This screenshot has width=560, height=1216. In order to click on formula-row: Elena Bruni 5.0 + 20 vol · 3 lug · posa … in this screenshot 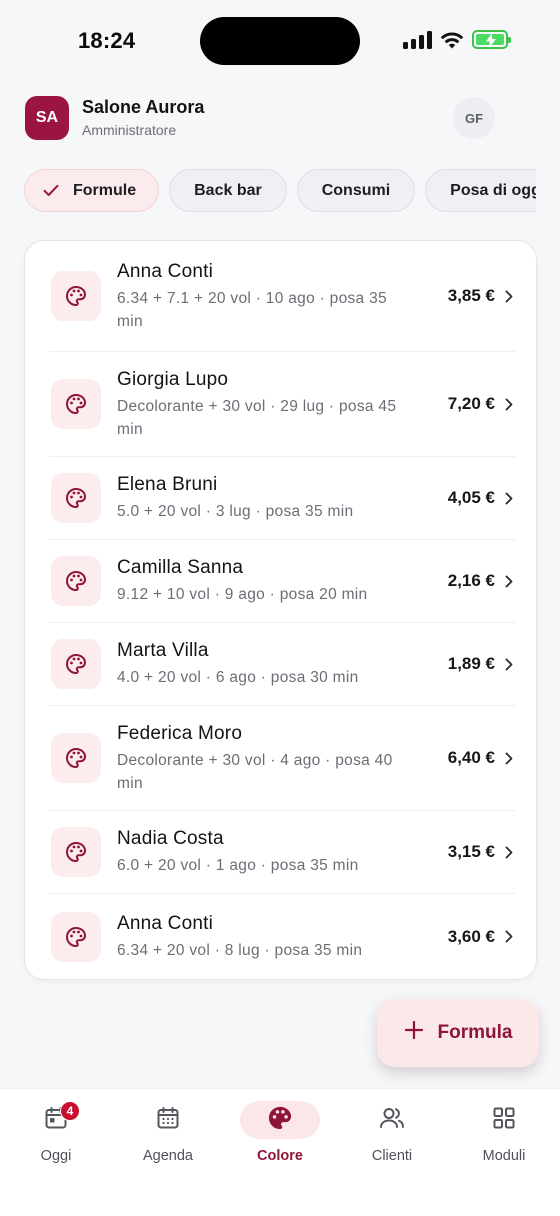, I will do `click(282, 498)`.